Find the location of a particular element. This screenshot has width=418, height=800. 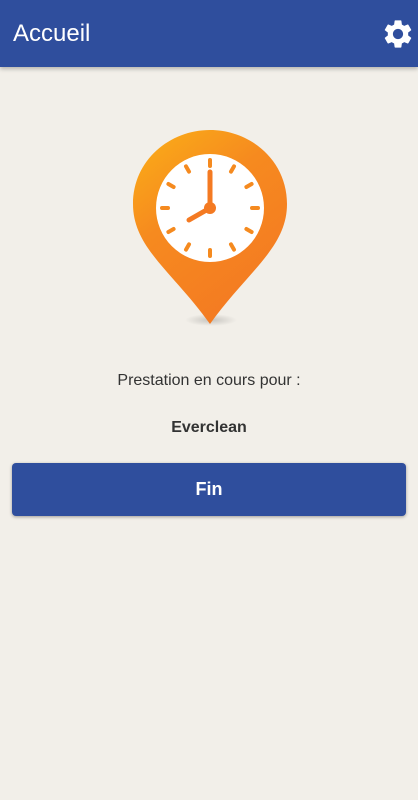

status-label: Prestation en cours pour : is located at coordinates (209, 380).